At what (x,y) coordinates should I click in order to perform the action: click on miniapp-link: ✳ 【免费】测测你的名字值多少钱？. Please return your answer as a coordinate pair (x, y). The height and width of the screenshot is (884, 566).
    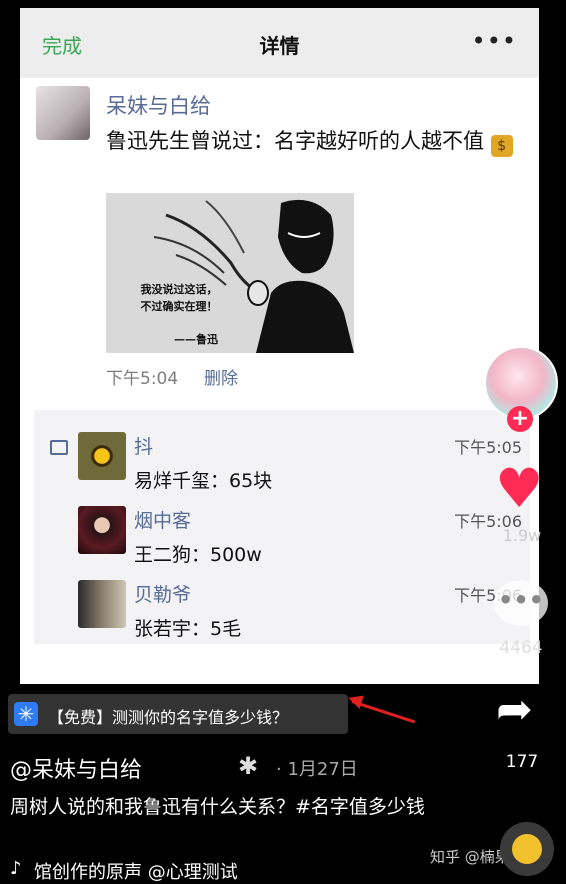
    Looking at the image, I should click on (178, 714).